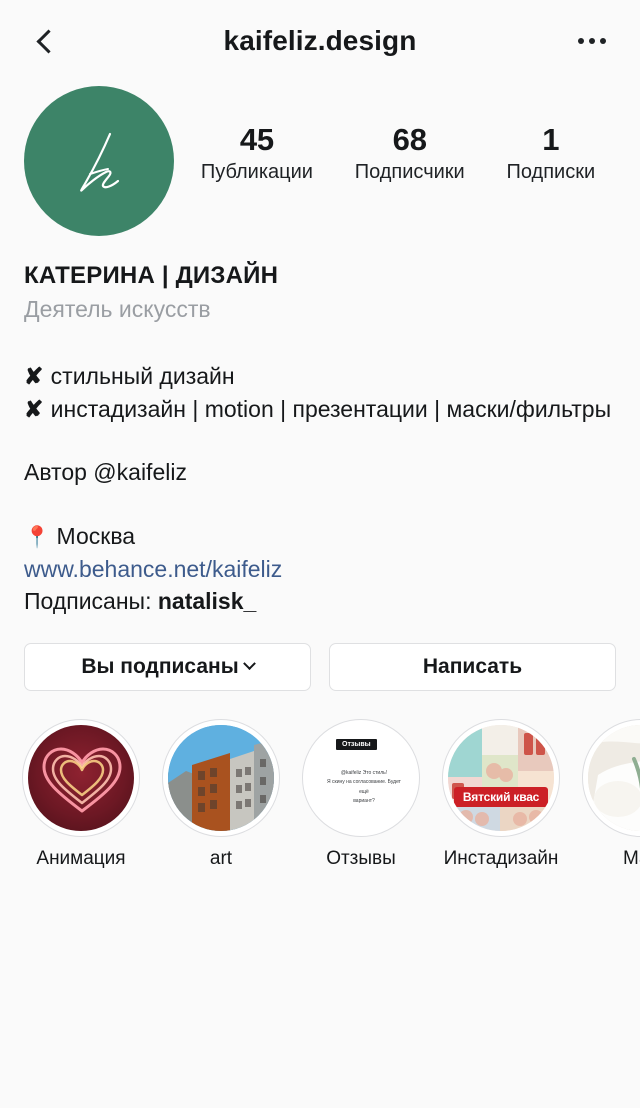  I want to click on stat-followers: 68 Подписчики, so click(410, 154).